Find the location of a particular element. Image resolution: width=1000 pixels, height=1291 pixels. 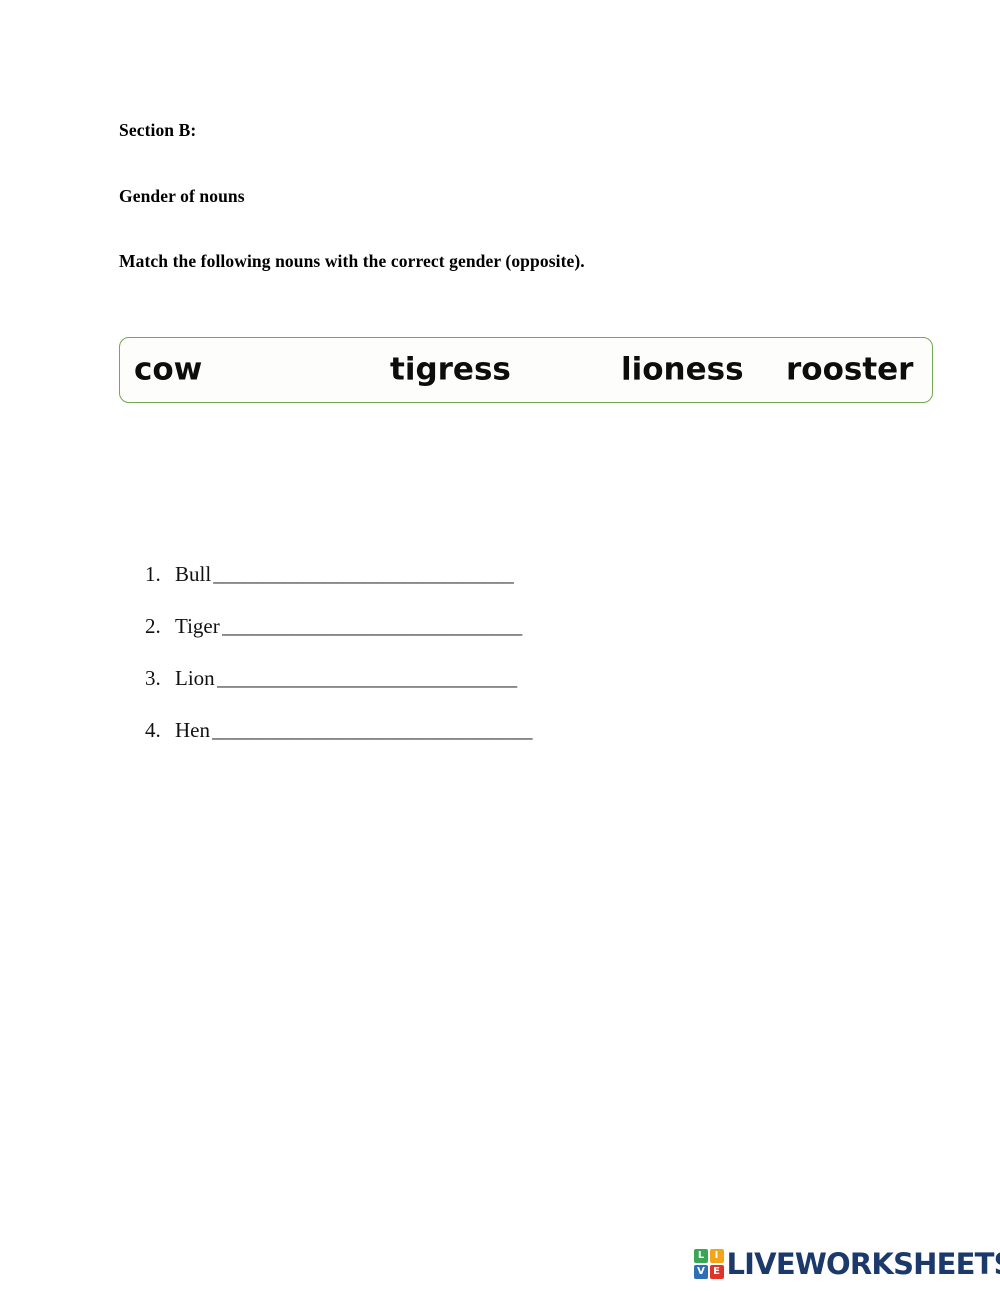

question-row: 3. Lion ______________________________ is located at coordinates (425, 692).